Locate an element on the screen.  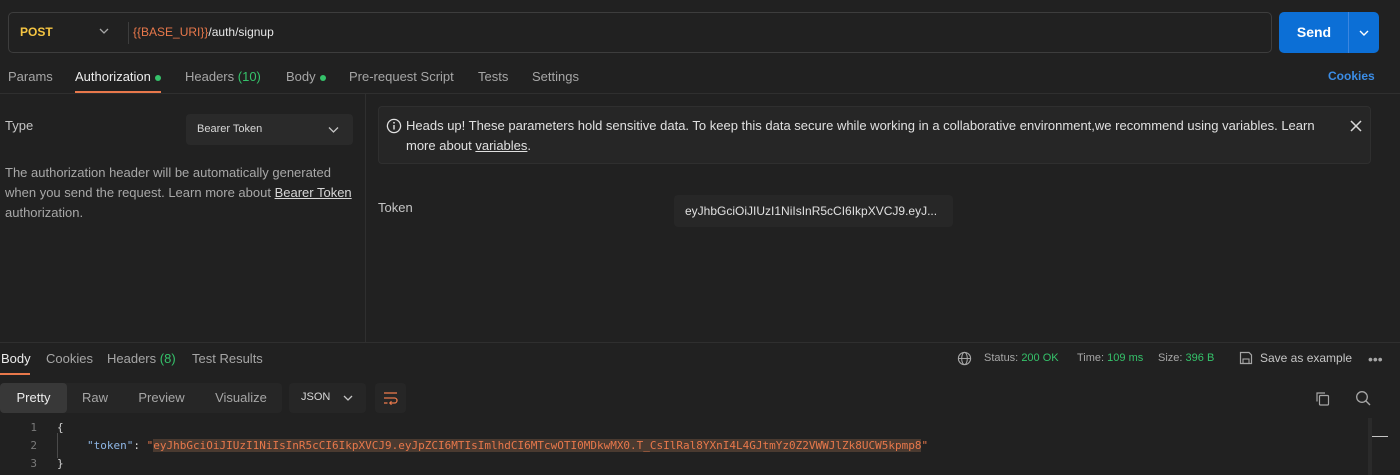
line-number: 3 is located at coordinates (33, 463).